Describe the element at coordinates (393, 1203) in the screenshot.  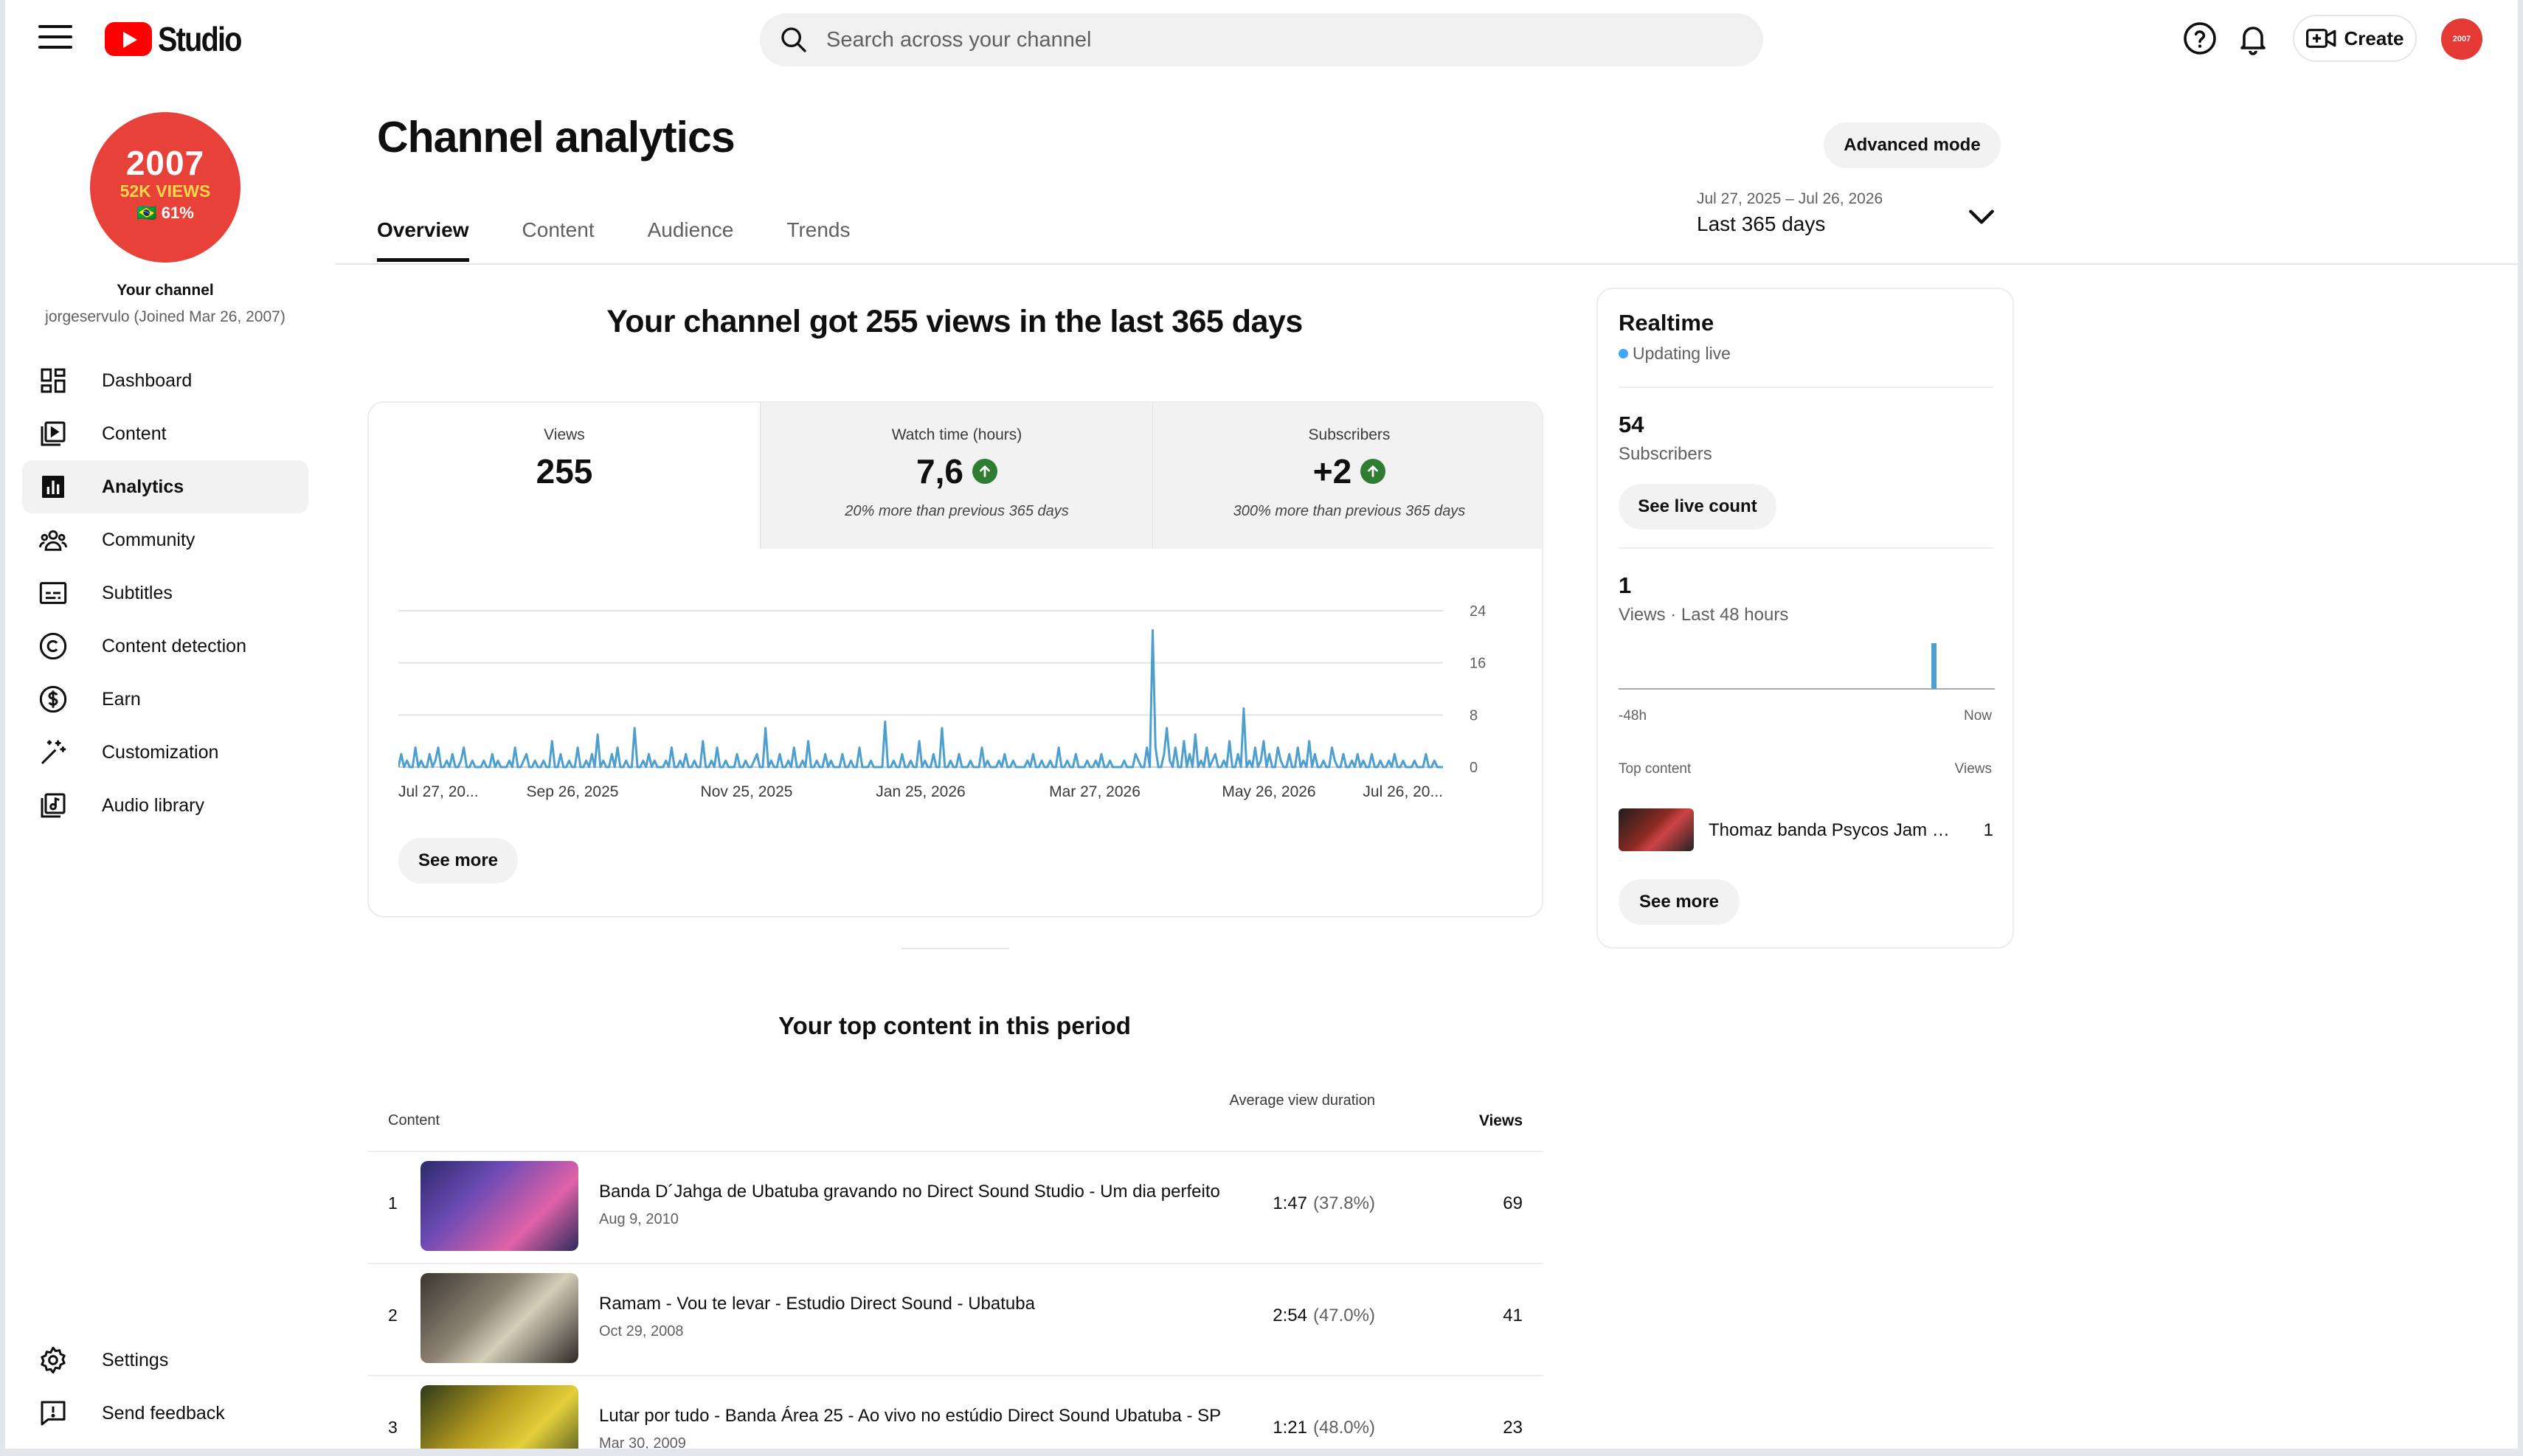
I see `row-rank: 1` at that location.